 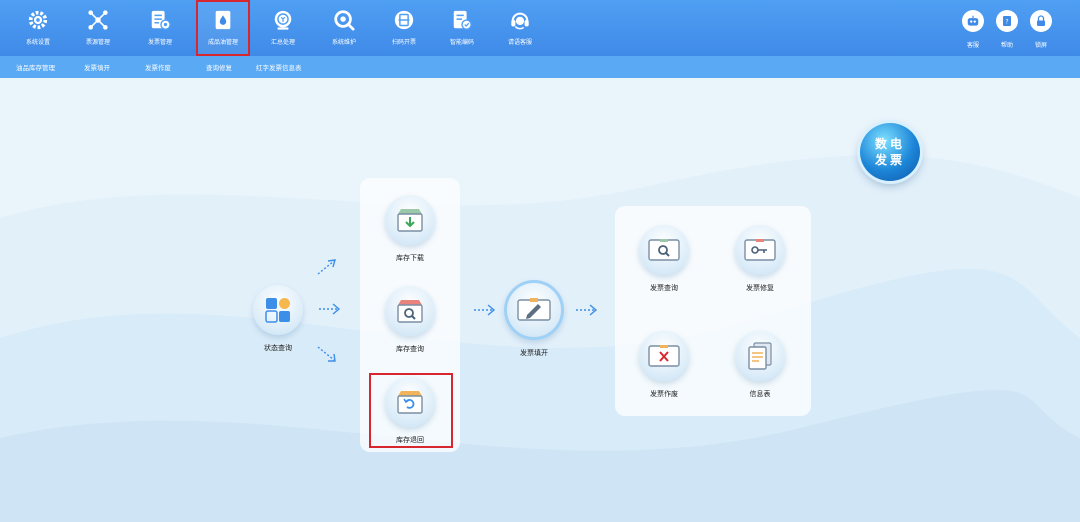 I want to click on invoice-repair-label: 发票修复, so click(x=760, y=288).